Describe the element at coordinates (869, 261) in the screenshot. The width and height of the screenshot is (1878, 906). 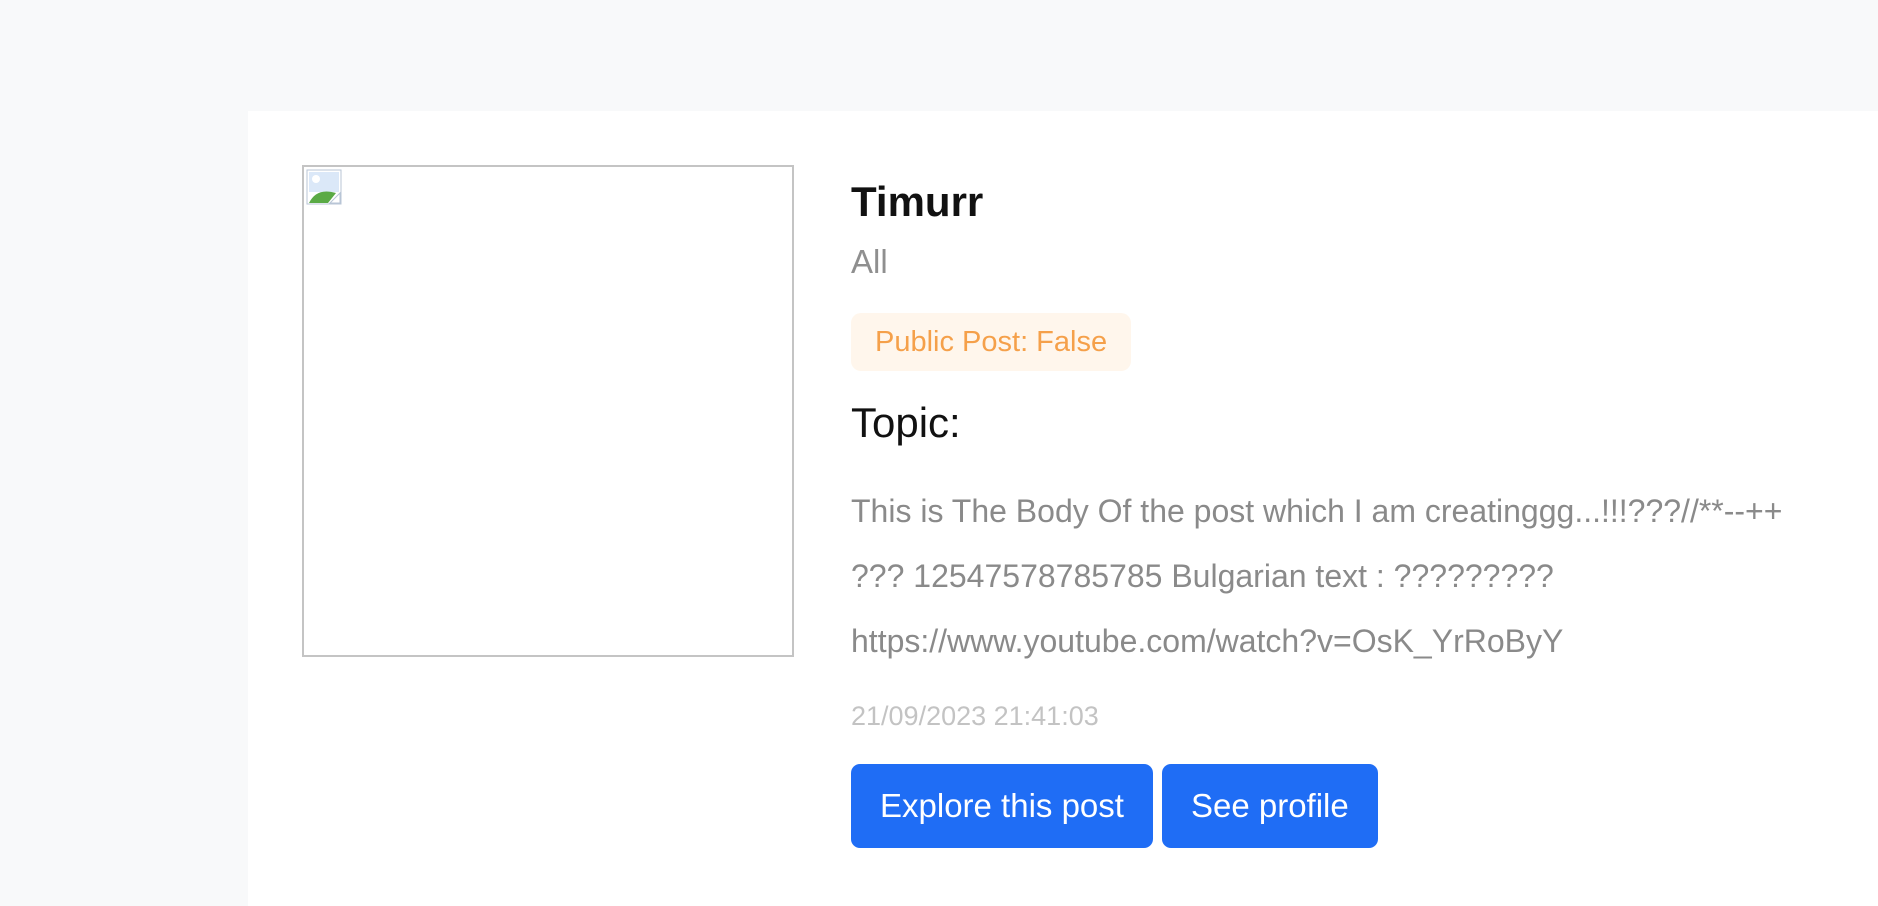
I see `post-audience: All` at that location.